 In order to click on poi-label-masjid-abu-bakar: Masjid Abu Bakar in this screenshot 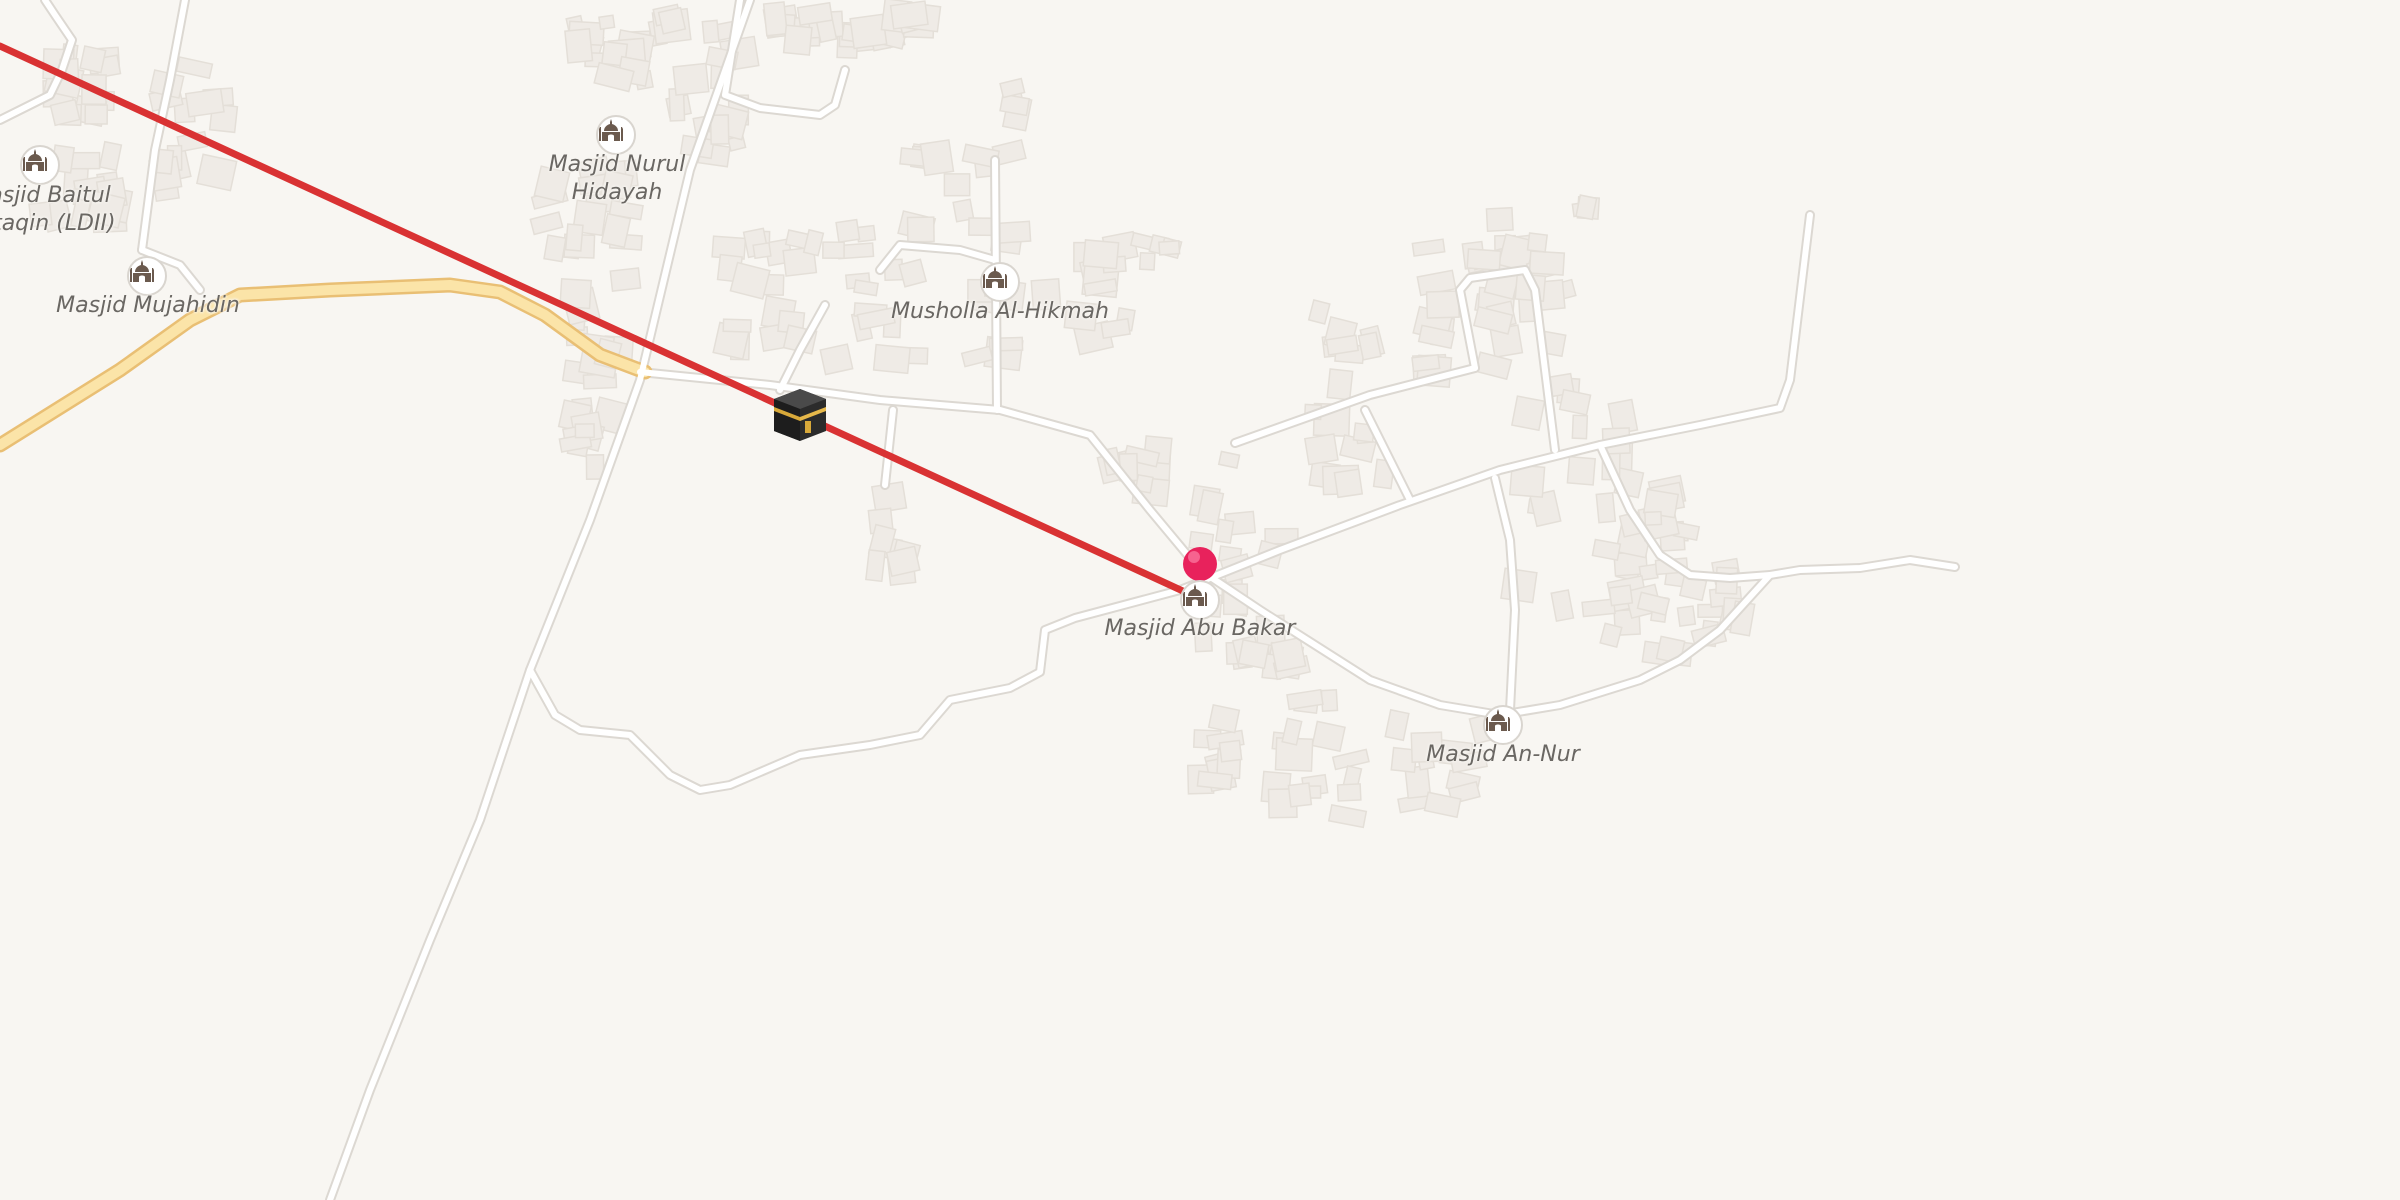, I will do `click(1200, 629)`.